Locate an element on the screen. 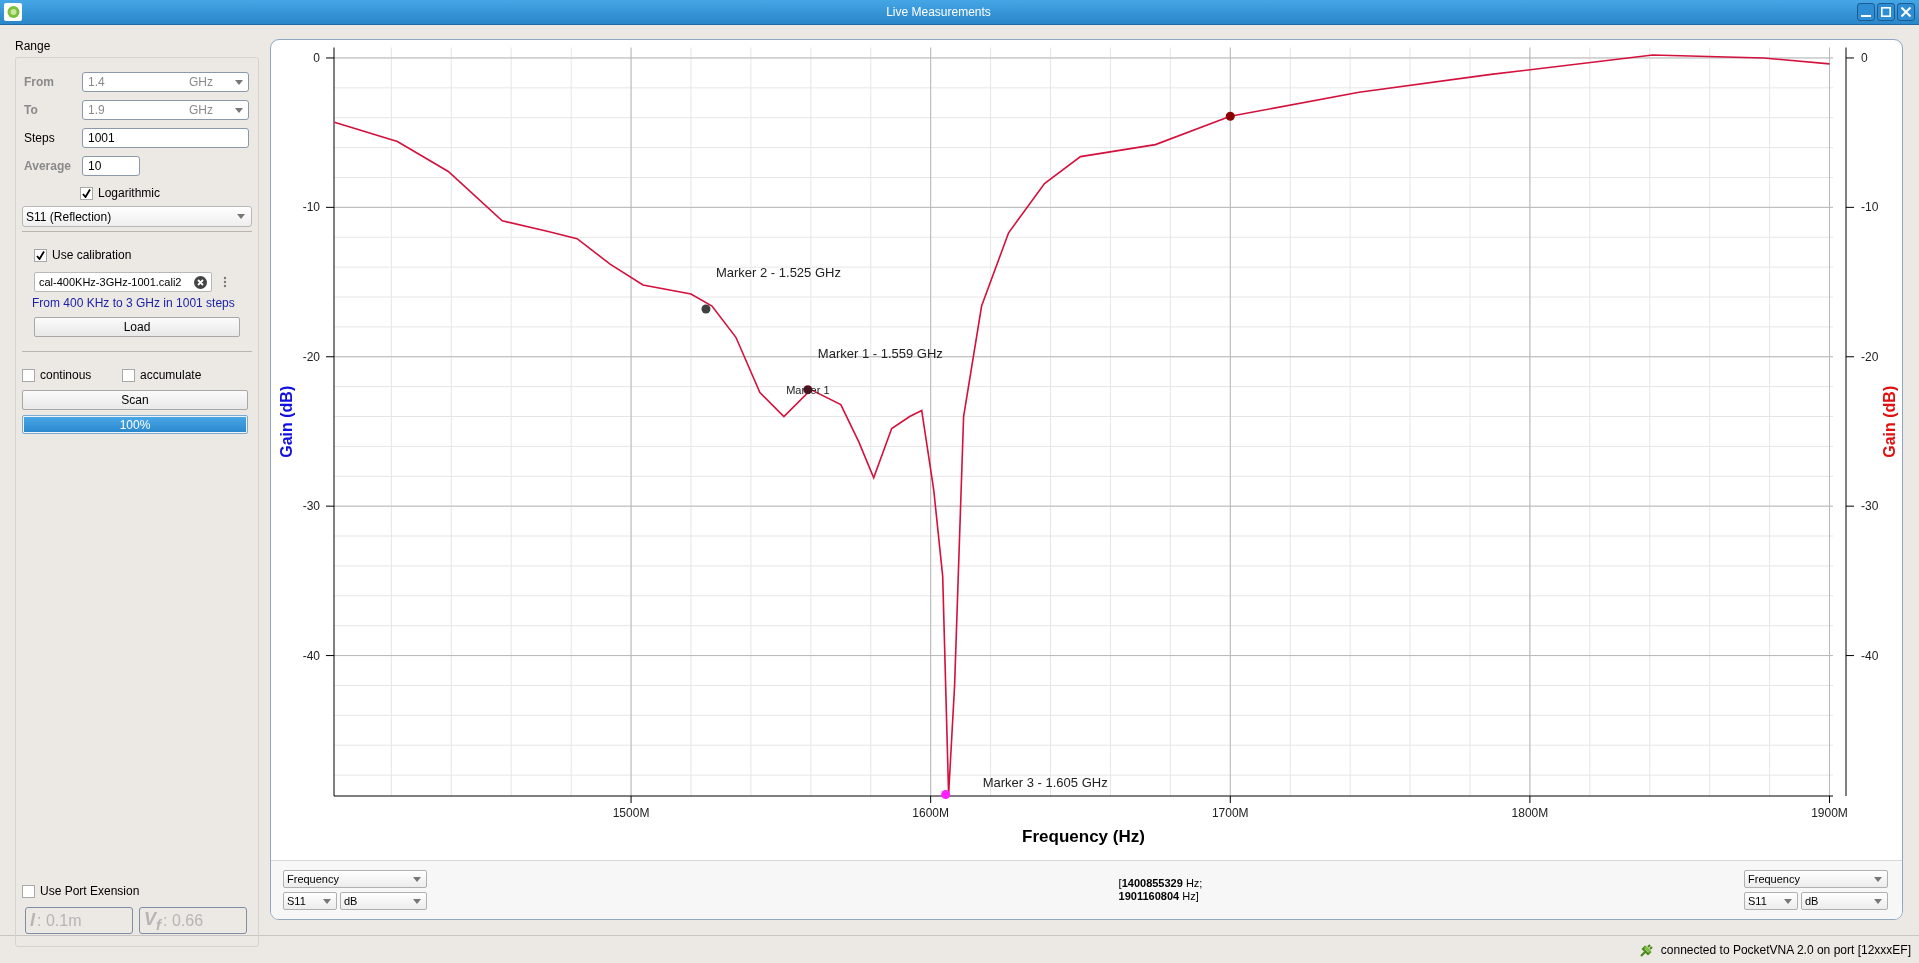 The height and width of the screenshot is (963, 1919). marker-label: Marker 1 - 1.559 GHz is located at coordinates (880, 353).